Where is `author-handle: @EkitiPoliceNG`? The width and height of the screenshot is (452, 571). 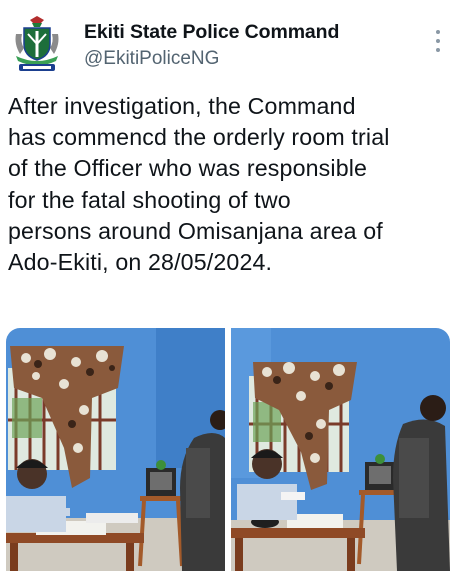 author-handle: @EkitiPoliceNG is located at coordinates (151, 59).